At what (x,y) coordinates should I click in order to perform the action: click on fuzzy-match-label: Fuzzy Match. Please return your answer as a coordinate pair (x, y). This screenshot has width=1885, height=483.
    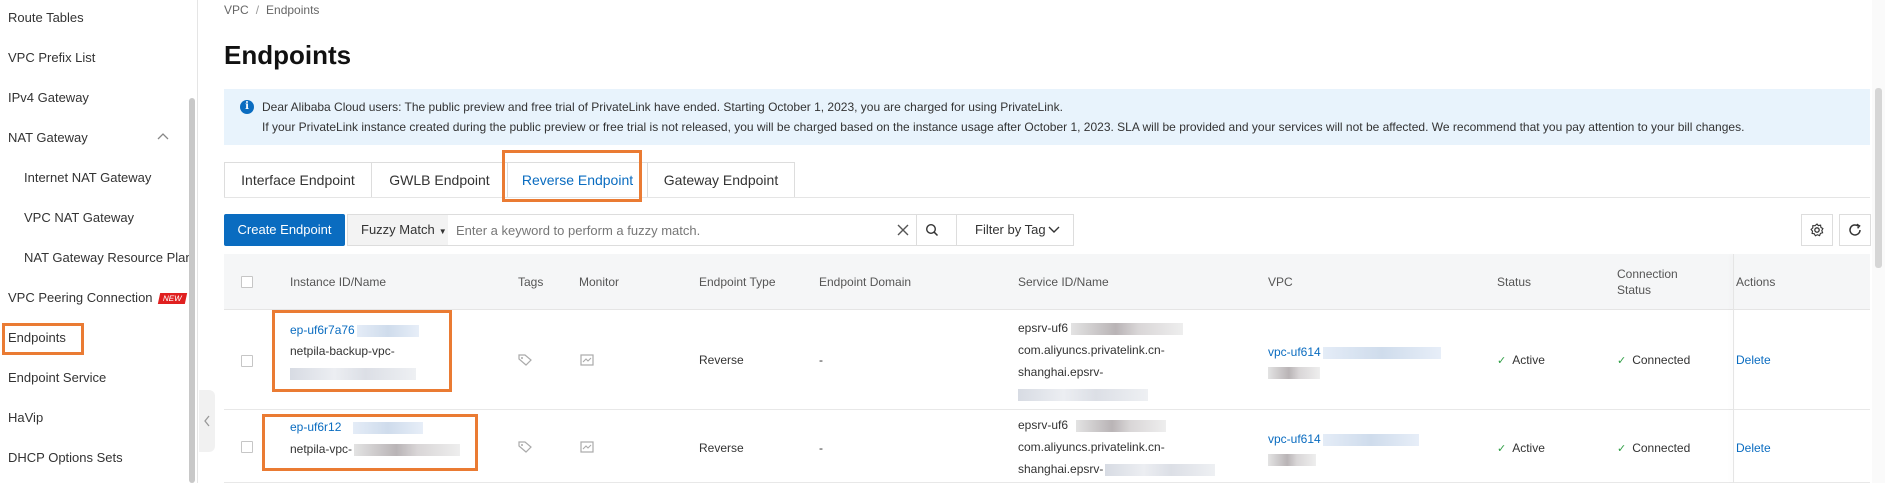
    Looking at the image, I should click on (398, 229).